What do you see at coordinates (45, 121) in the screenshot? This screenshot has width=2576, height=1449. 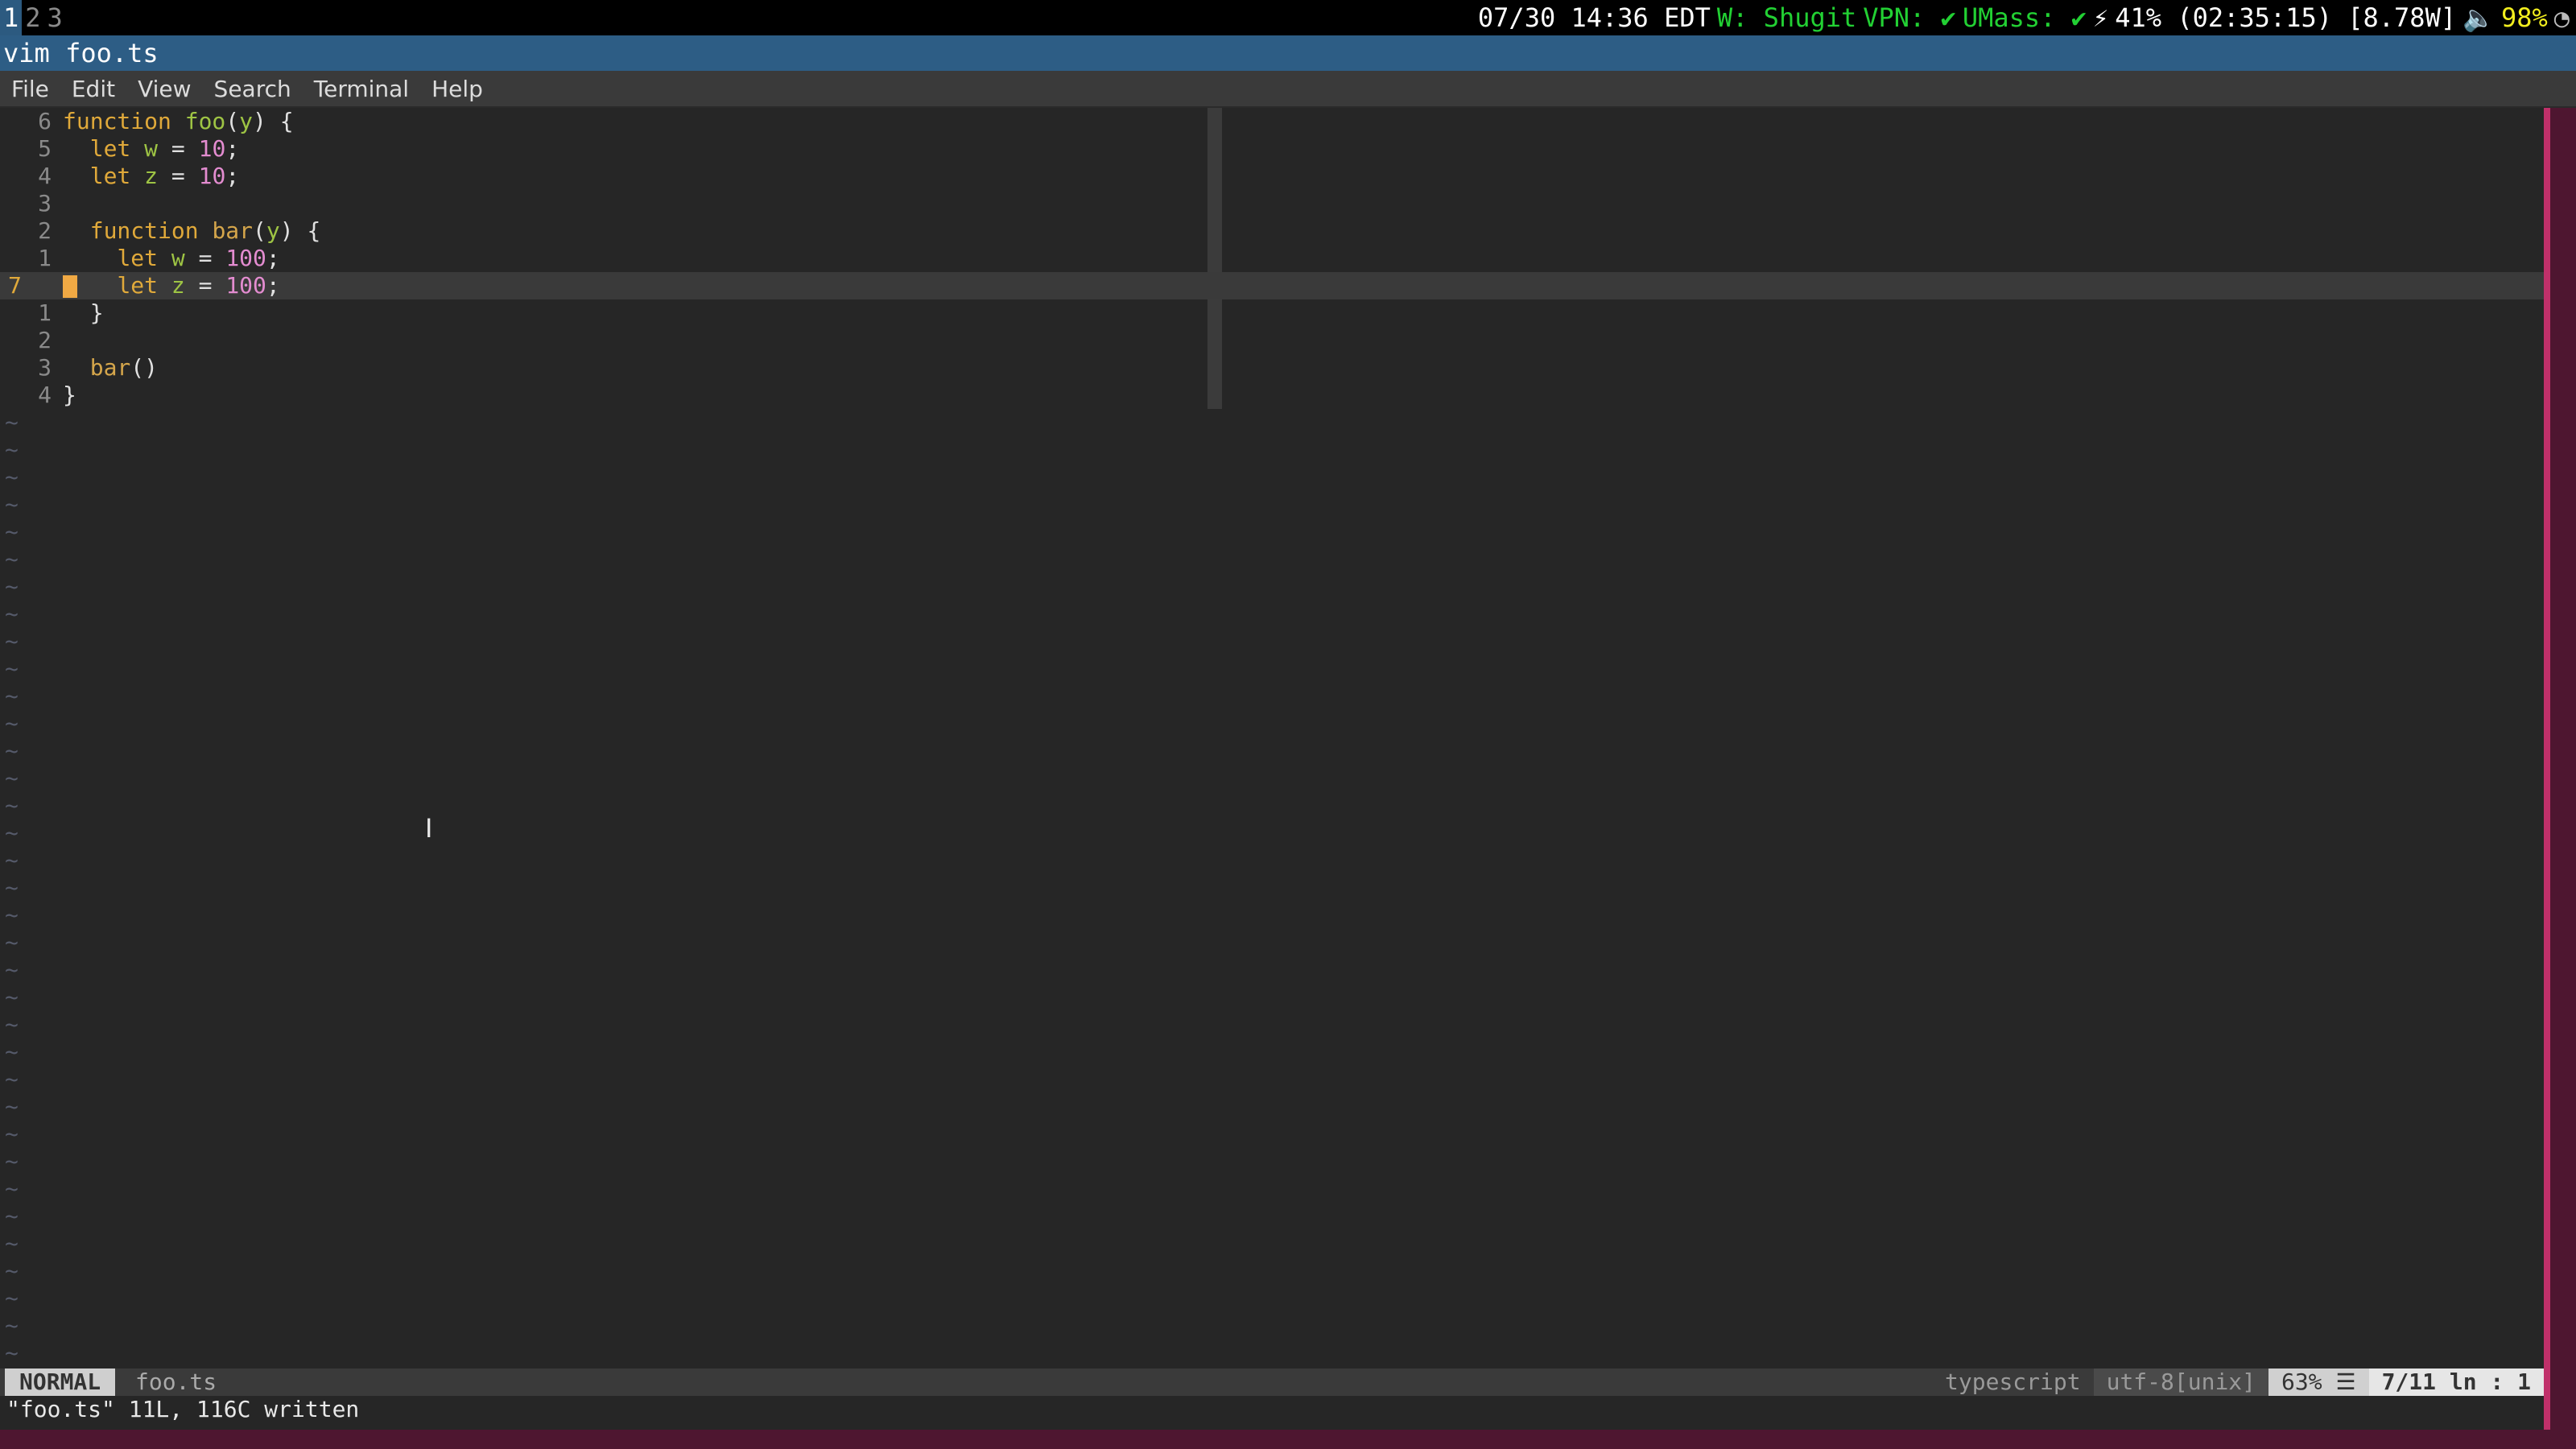 I see `line-number: 6` at bounding box center [45, 121].